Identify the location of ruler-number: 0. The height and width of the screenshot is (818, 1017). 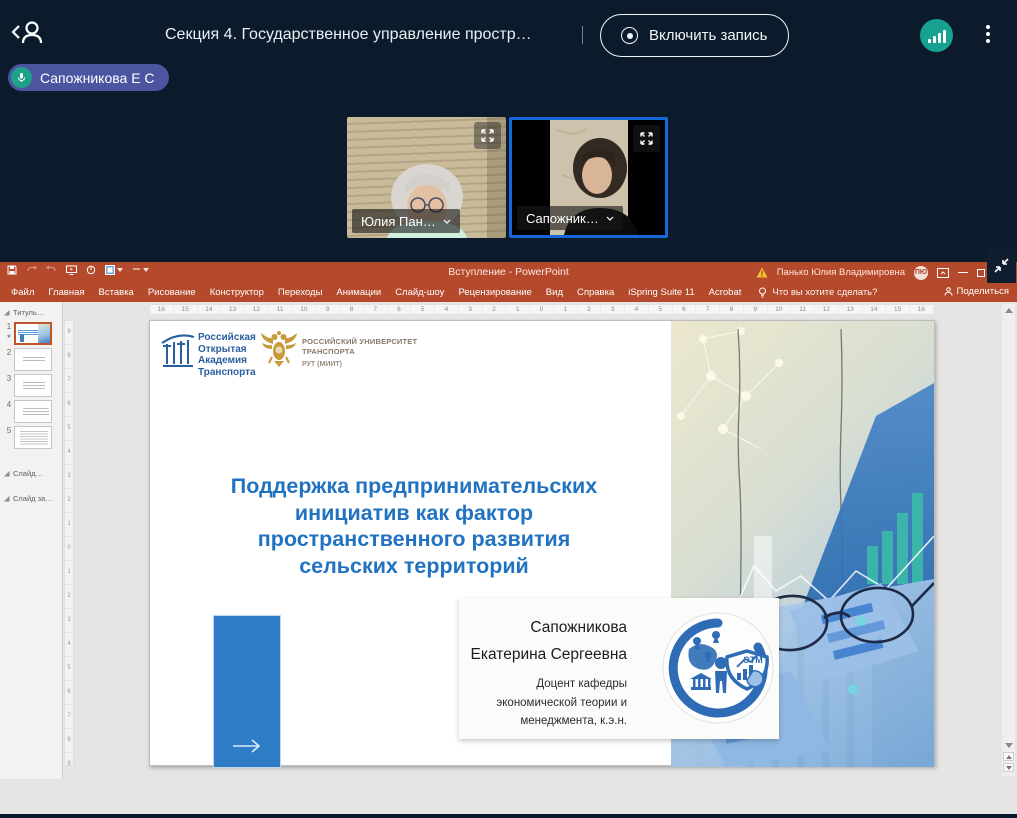
(542, 309).